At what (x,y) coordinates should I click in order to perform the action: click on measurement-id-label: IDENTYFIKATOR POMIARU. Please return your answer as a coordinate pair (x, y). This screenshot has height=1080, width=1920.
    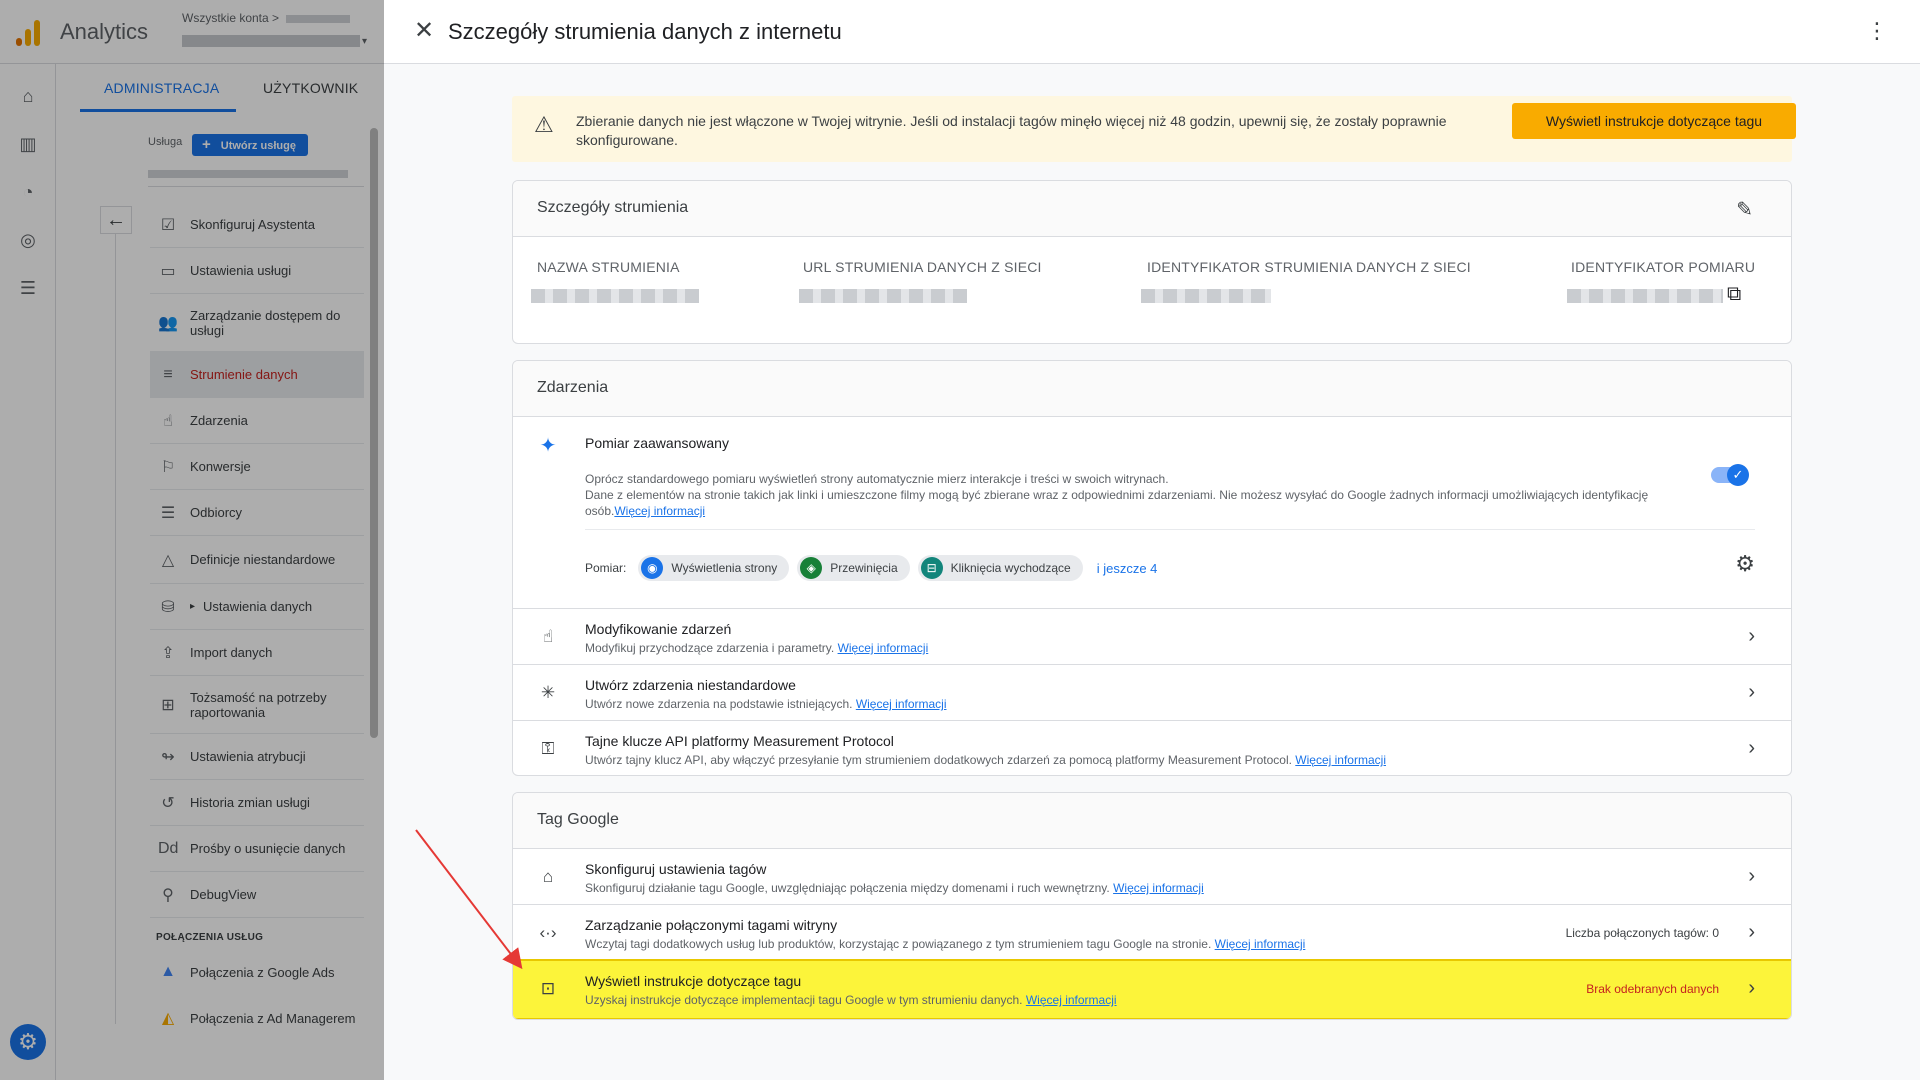
    Looking at the image, I should click on (1663, 267).